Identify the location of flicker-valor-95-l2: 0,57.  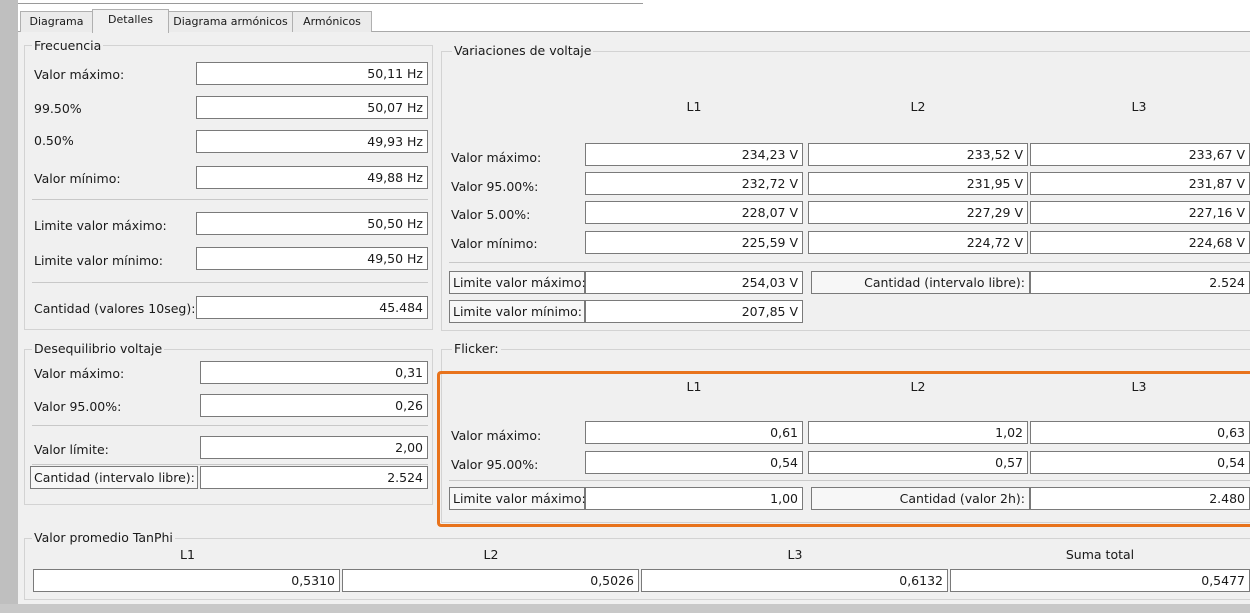
(918, 462).